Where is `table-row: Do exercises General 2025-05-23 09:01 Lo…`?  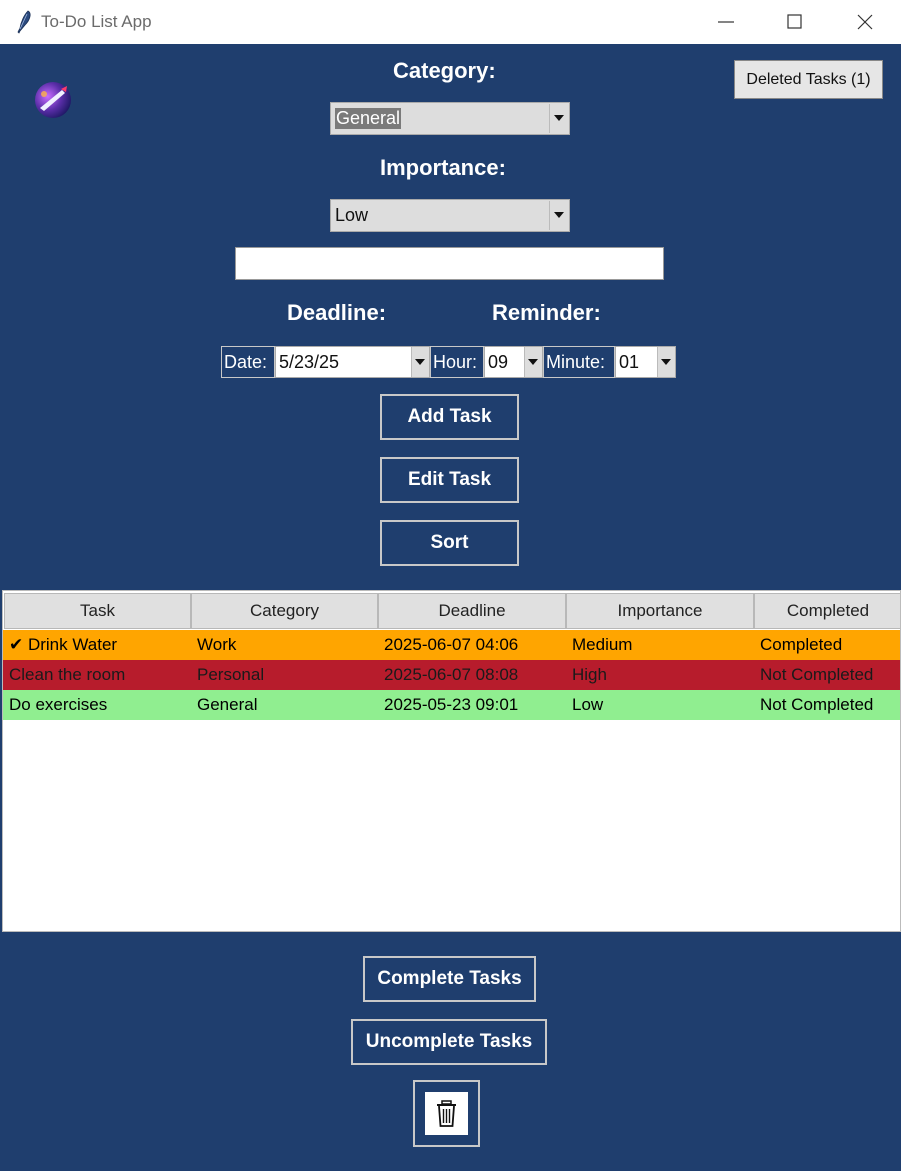
table-row: Do exercises General 2025-05-23 09:01 Lo… is located at coordinates (451, 705).